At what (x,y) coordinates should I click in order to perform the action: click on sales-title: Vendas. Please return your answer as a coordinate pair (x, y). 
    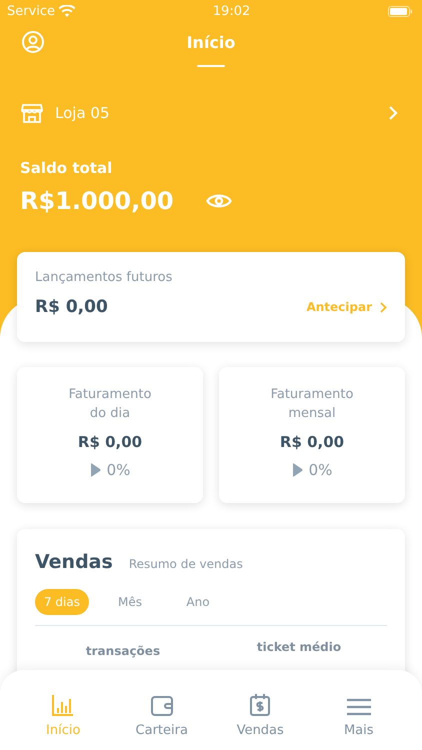
    Looking at the image, I should click on (74, 562).